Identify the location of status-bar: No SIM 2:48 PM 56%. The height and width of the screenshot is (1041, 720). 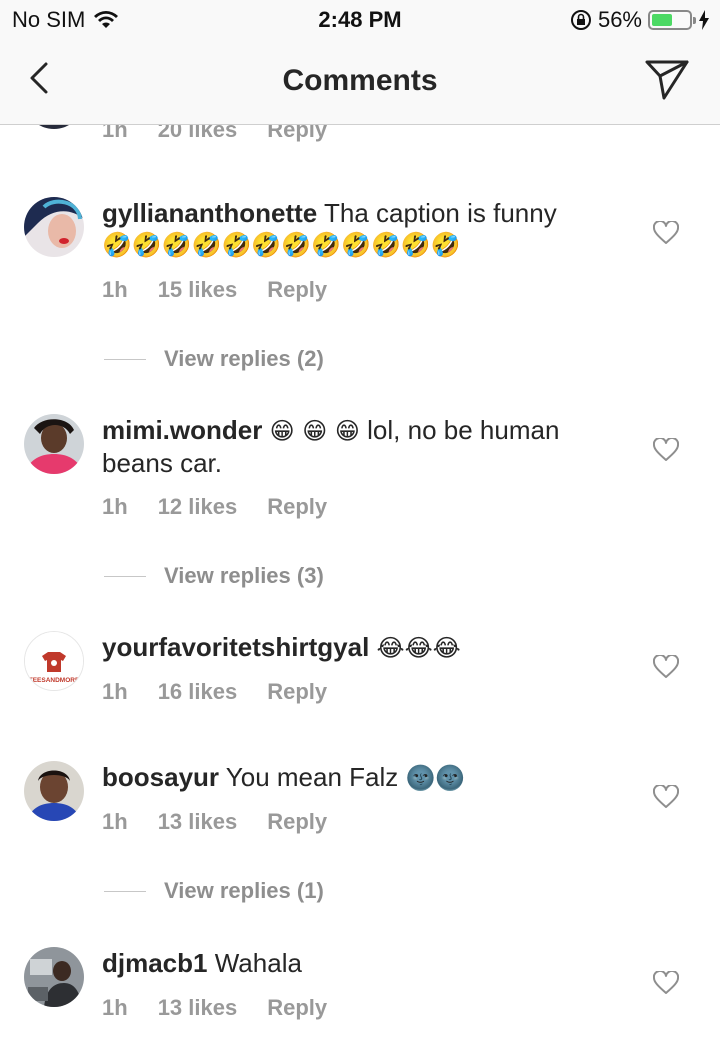
(360, 20).